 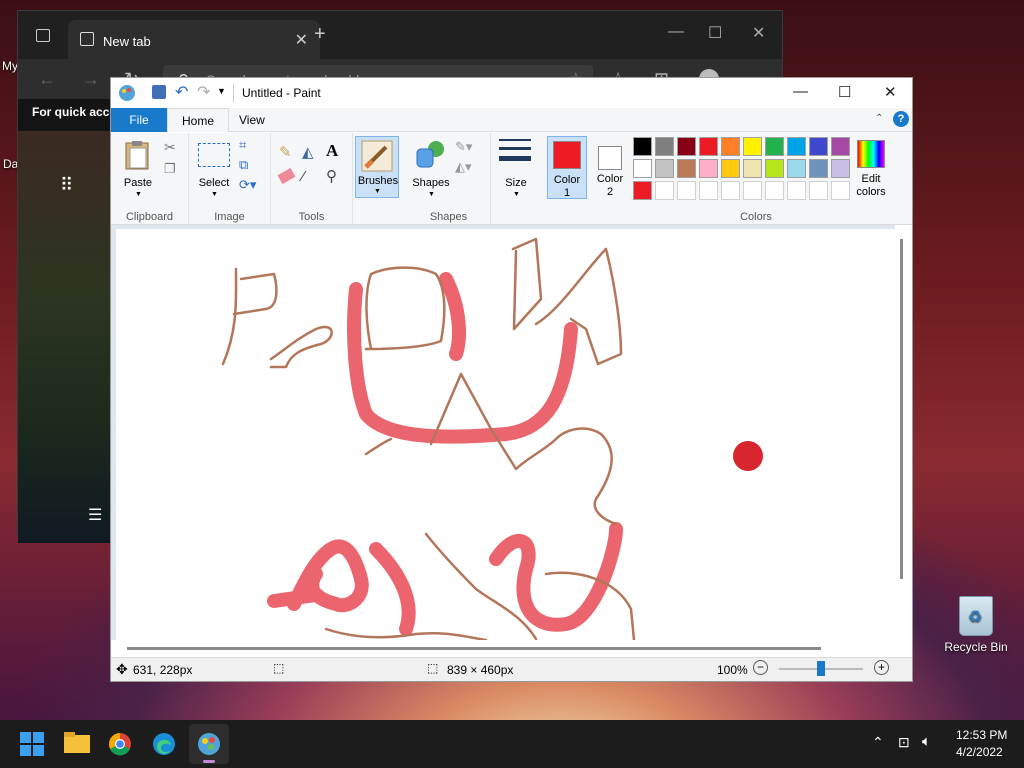 I want to click on zoom-slider-thumb, so click(x=821, y=668).